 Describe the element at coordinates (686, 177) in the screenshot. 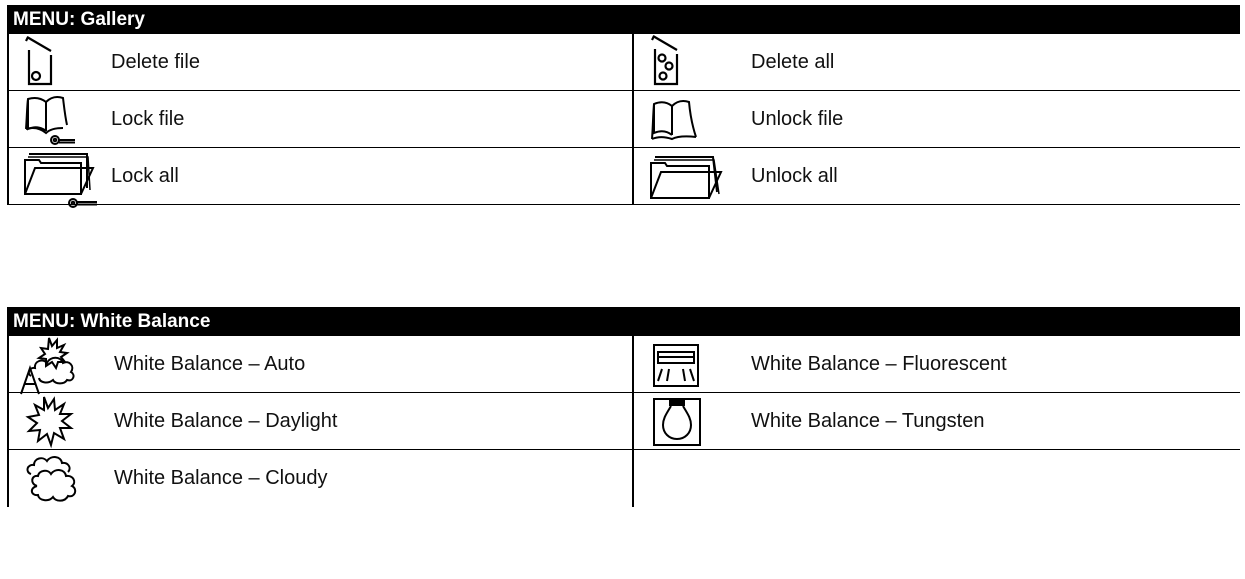

I see `unlock-all-icon` at that location.